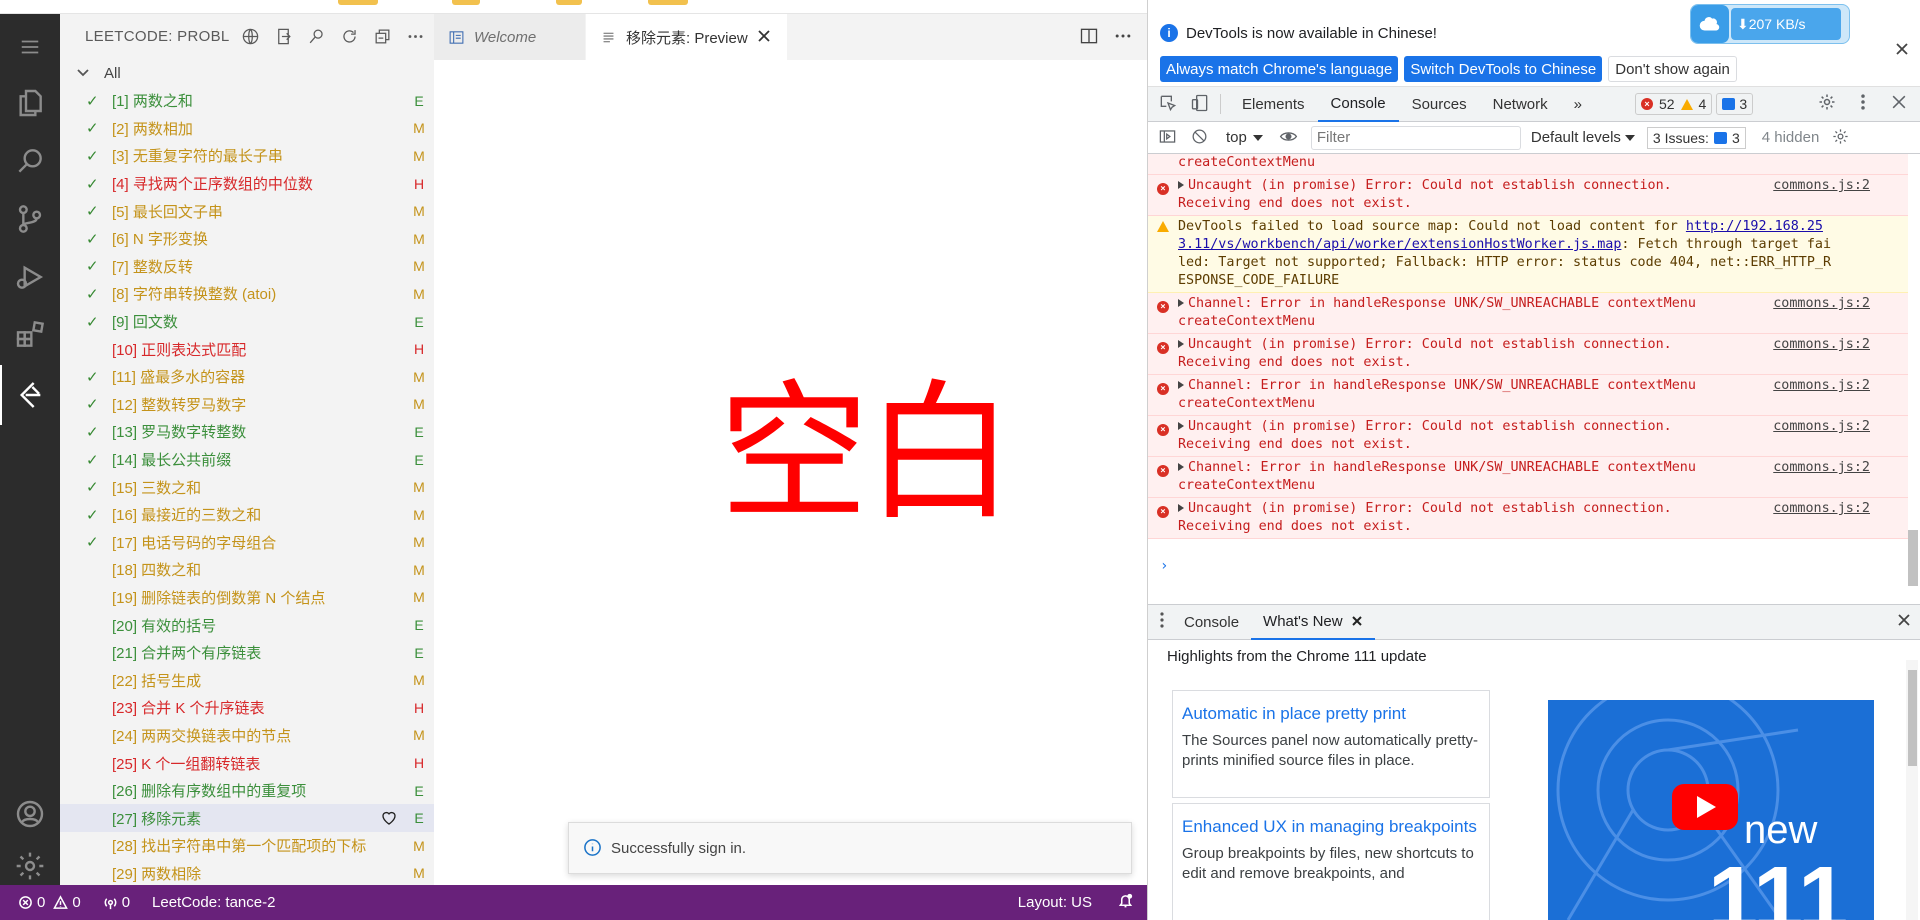 This screenshot has width=1920, height=920. What do you see at coordinates (30, 334) in the screenshot?
I see `extensions-icon` at bounding box center [30, 334].